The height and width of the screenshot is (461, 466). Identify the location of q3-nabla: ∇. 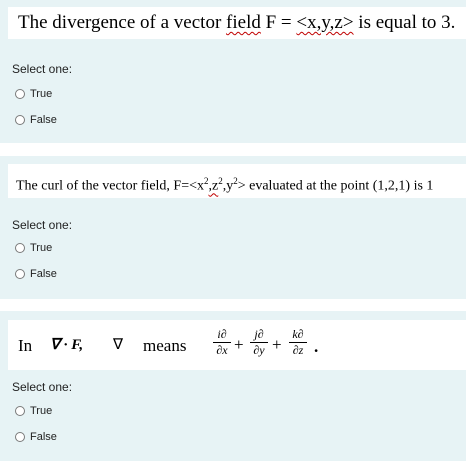
(118, 345).